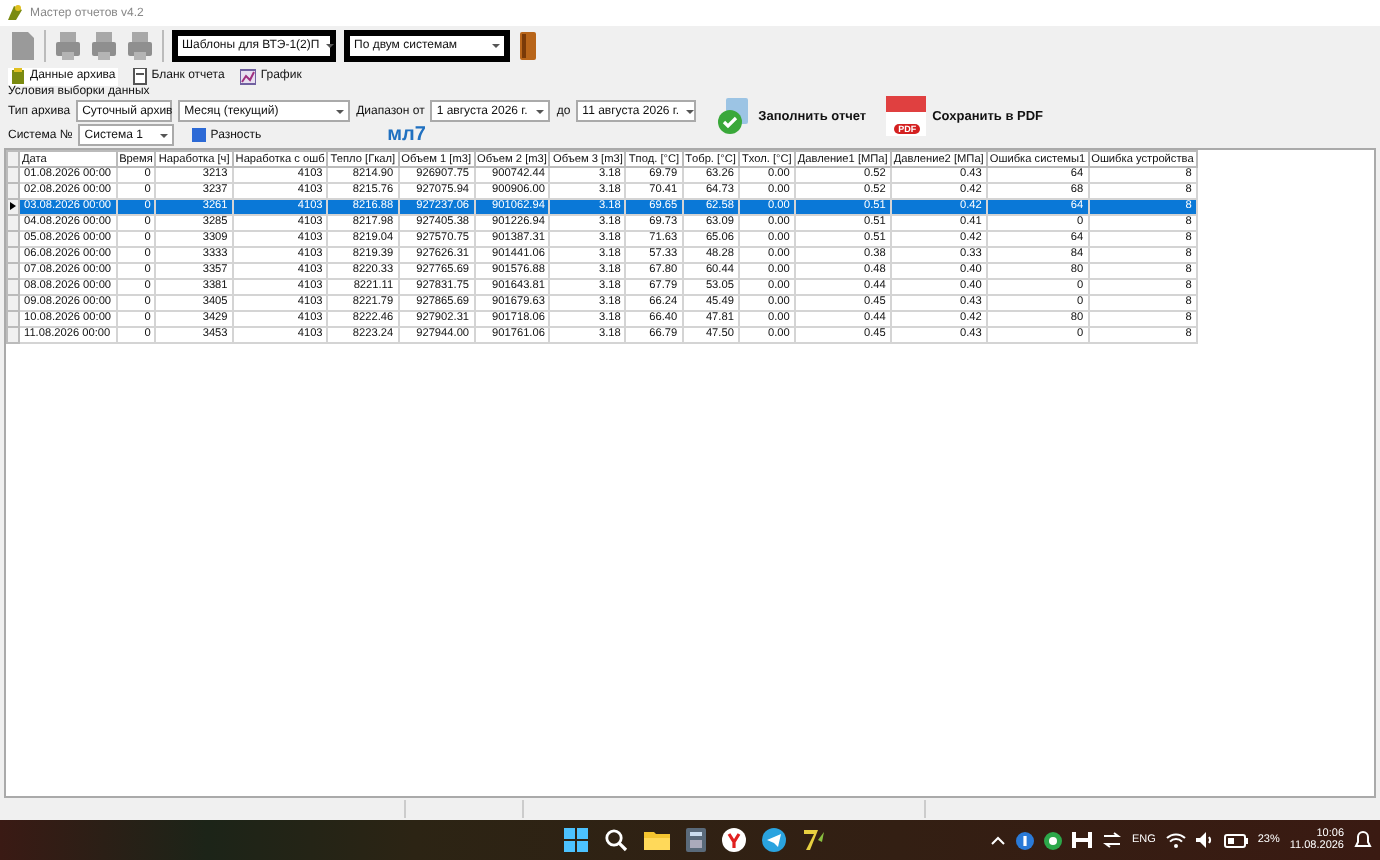 This screenshot has width=1380, height=860. I want to click on windows-icon, so click(576, 840).